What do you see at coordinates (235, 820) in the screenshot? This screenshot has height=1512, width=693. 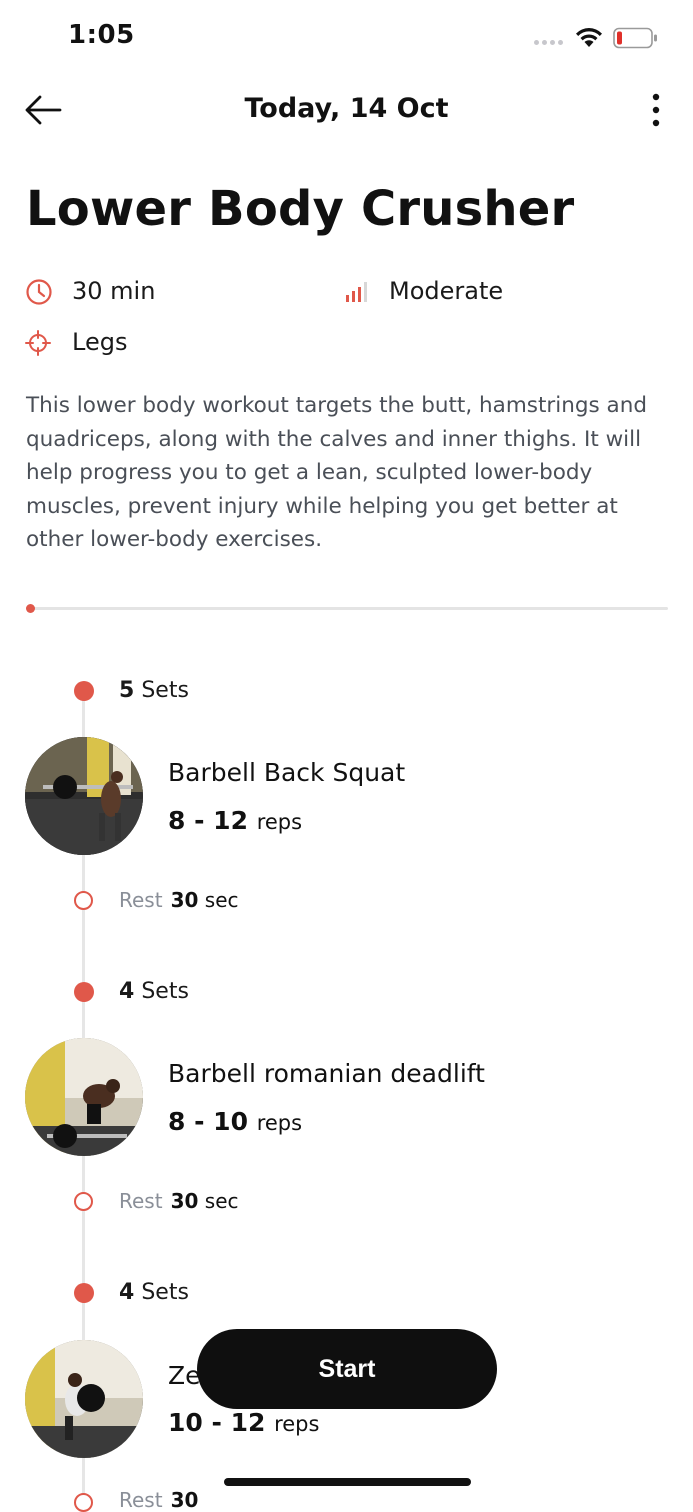 I see `exercise-reps: 8 - 12 reps` at bounding box center [235, 820].